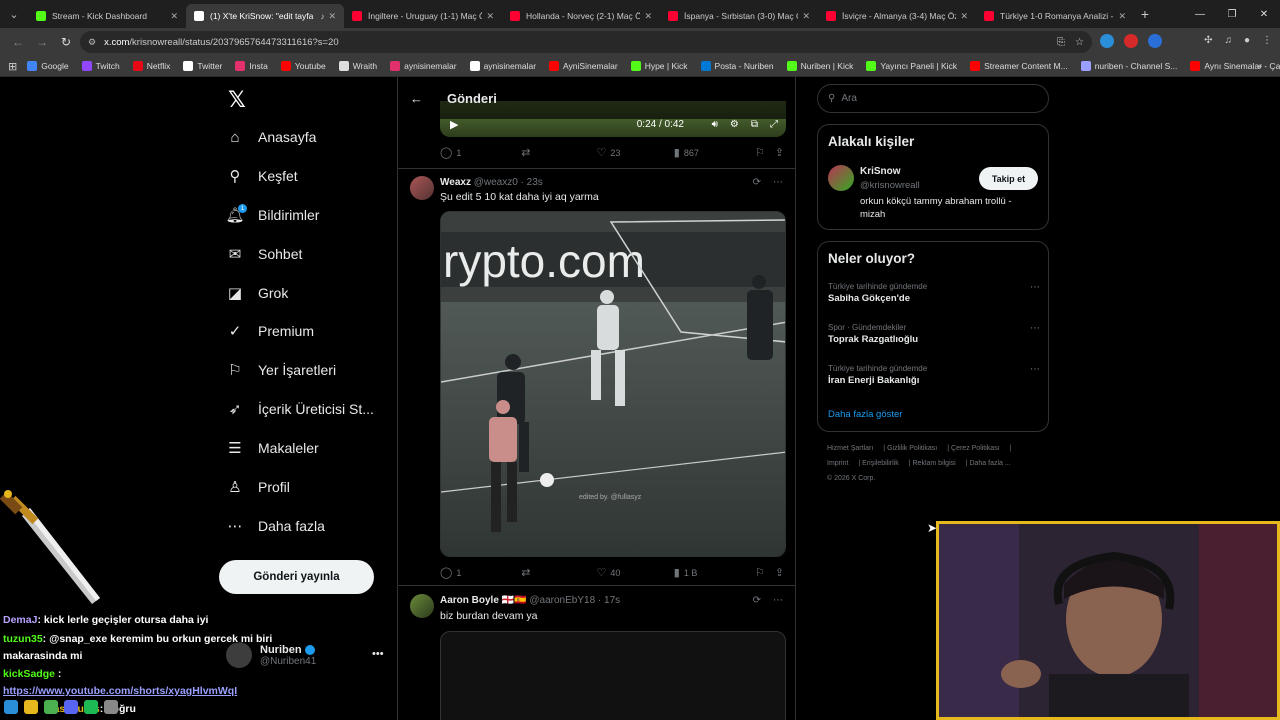 This screenshot has width=1280, height=720. I want to click on bookmark-button: ⚐, so click(765, 152).